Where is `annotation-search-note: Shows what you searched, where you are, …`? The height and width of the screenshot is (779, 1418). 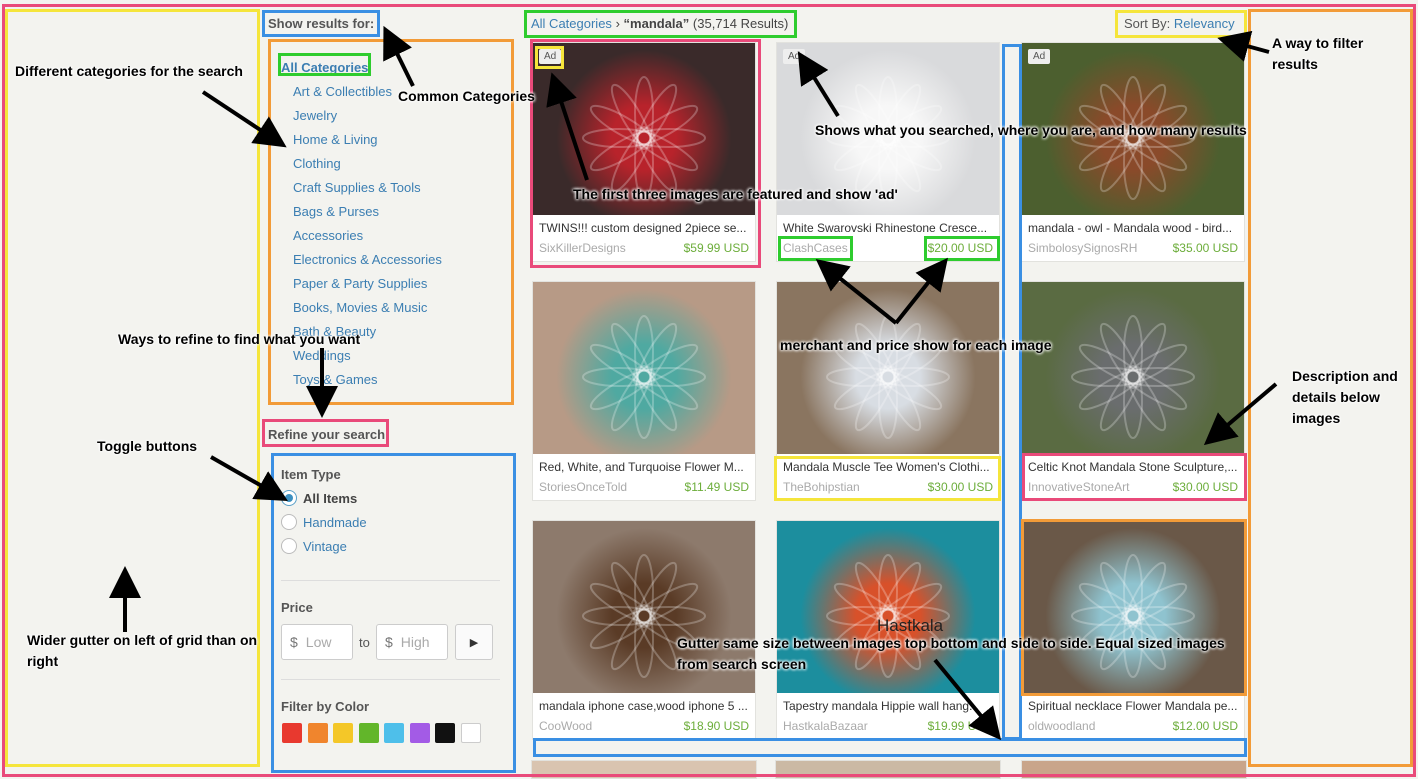
annotation-search-note: Shows what you searched, where you are, … is located at coordinates (1031, 130).